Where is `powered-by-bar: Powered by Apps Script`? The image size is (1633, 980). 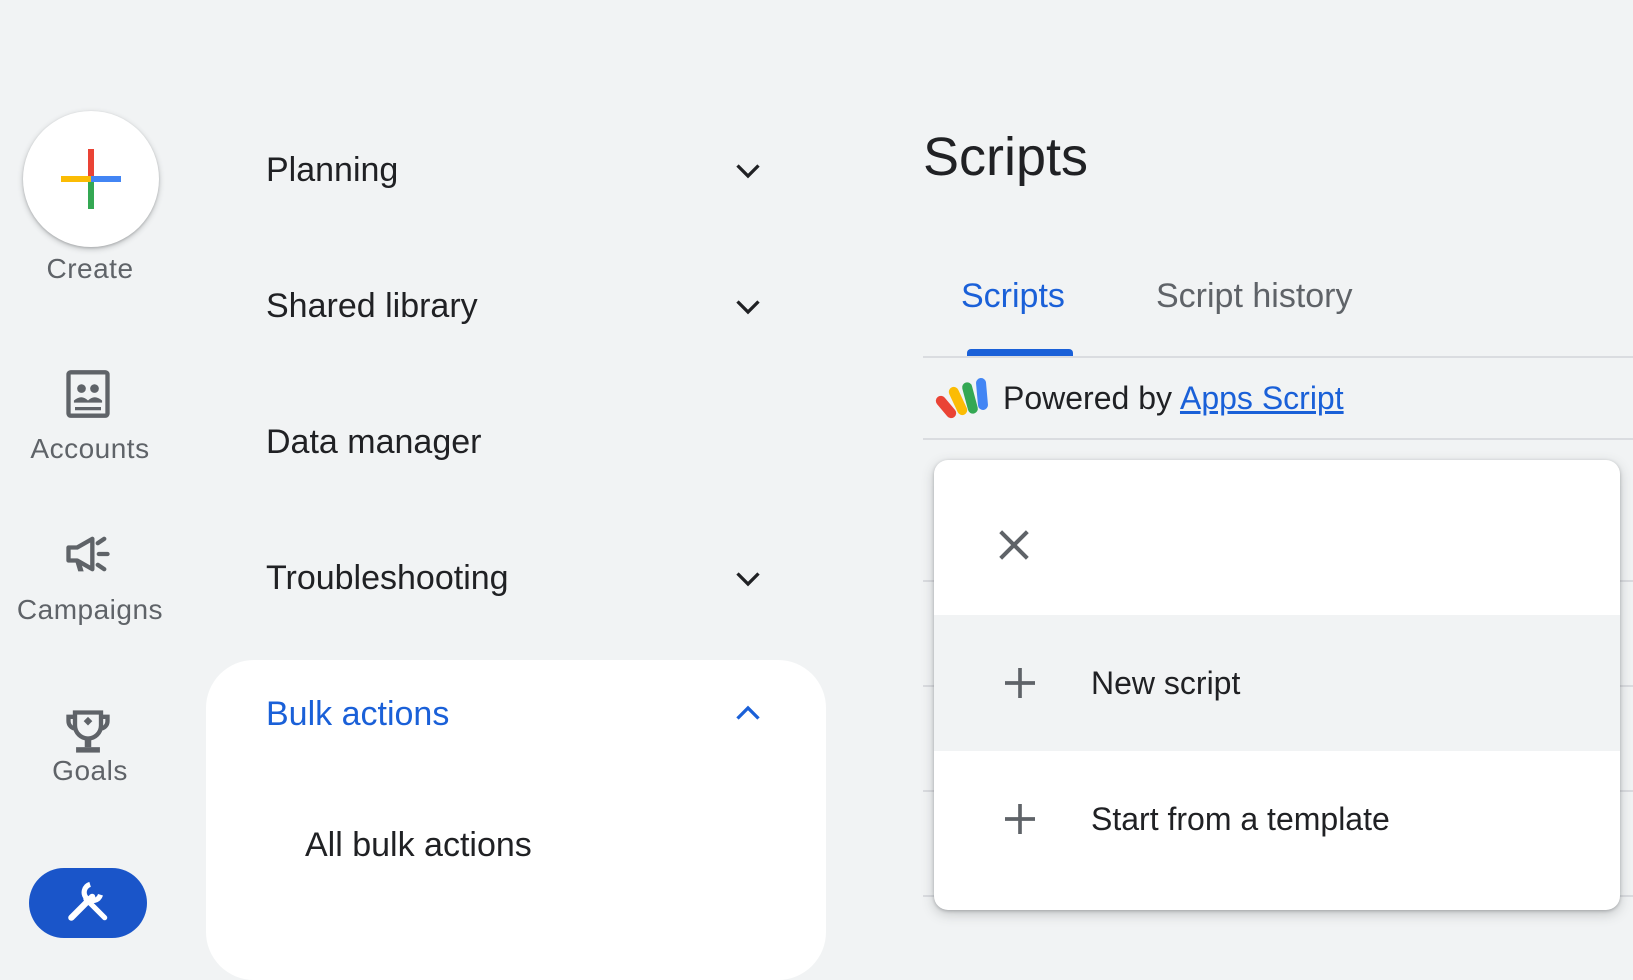 powered-by-bar: Powered by Apps Script is located at coordinates (1278, 399).